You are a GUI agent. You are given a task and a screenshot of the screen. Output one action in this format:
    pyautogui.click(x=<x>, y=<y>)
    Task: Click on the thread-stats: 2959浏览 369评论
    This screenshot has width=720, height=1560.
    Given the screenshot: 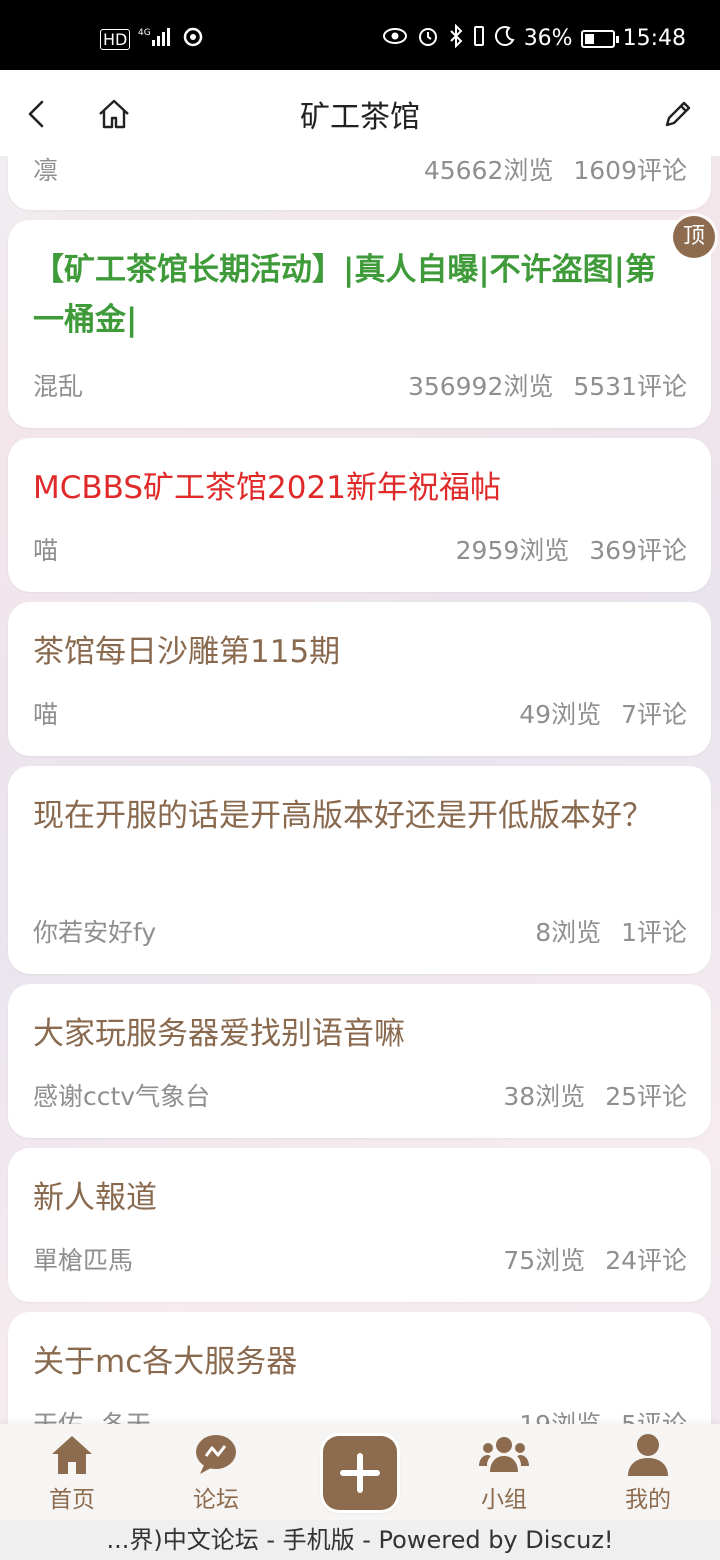 What is the action you would take?
    pyautogui.click(x=571, y=549)
    